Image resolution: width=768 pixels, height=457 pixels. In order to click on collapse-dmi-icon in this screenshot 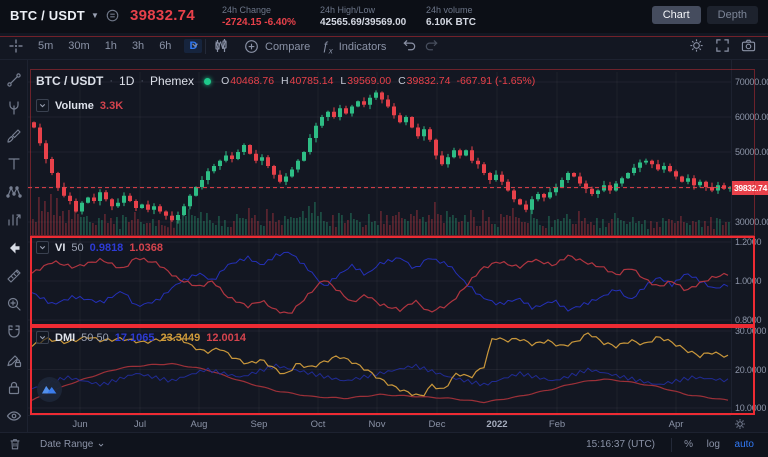, I will do `click(42, 337)`.